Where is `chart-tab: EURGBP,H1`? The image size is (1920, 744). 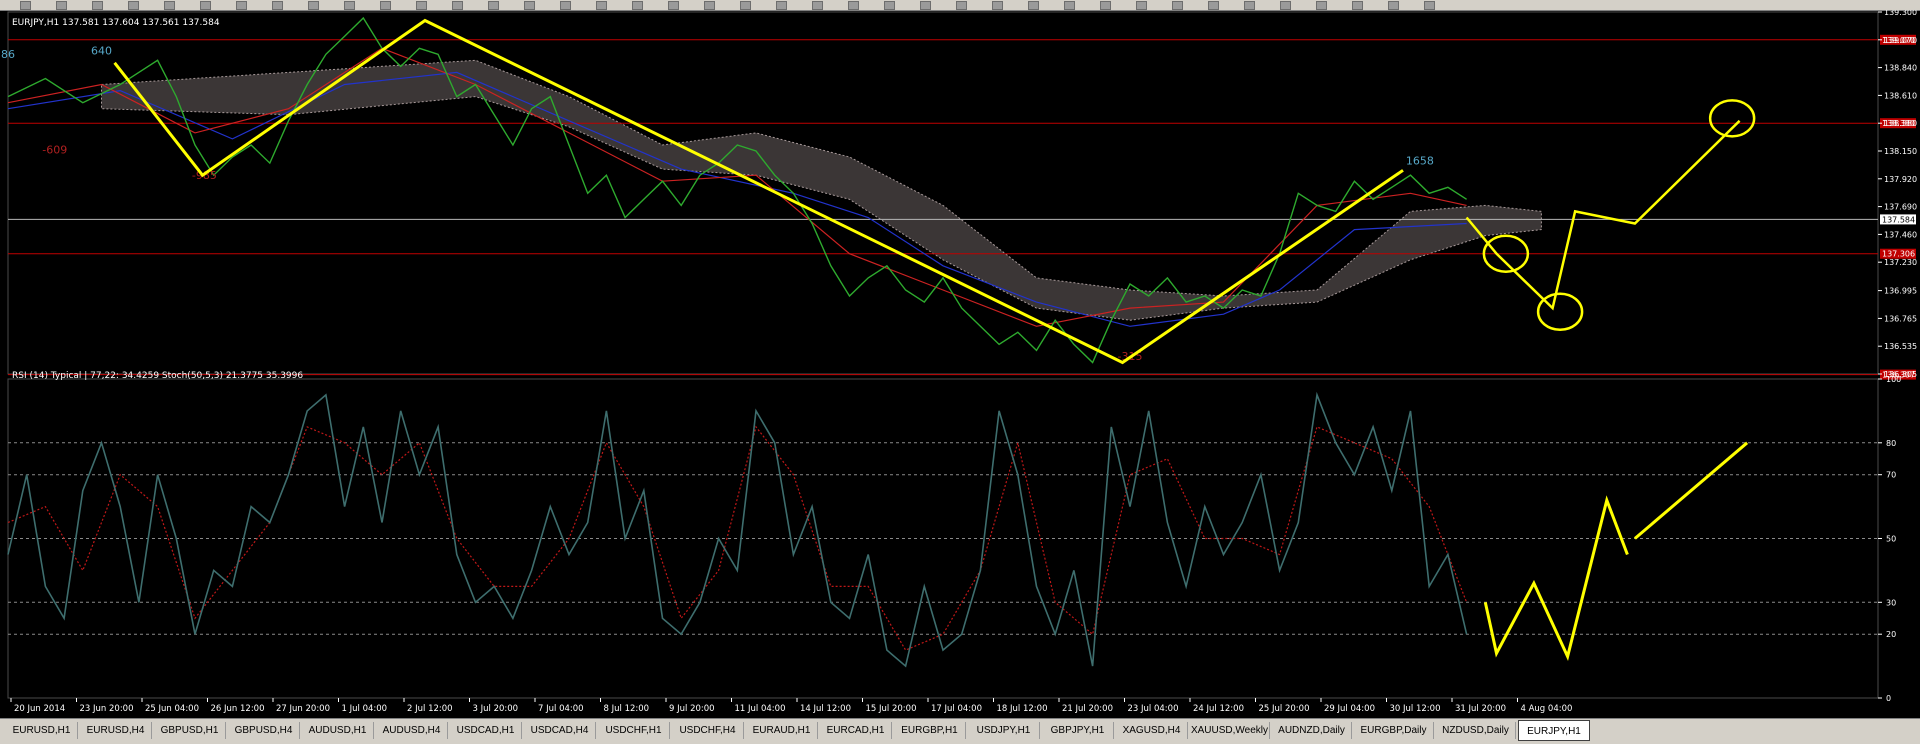 chart-tab: EURGBP,H1 is located at coordinates (930, 730).